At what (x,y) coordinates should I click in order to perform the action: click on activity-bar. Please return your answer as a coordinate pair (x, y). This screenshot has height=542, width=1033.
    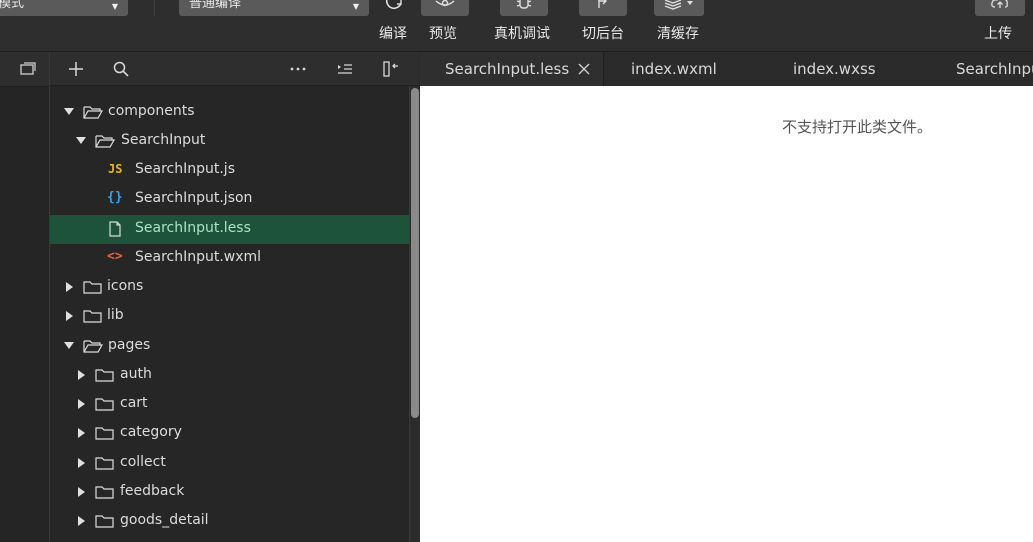
    Looking at the image, I should click on (25, 297).